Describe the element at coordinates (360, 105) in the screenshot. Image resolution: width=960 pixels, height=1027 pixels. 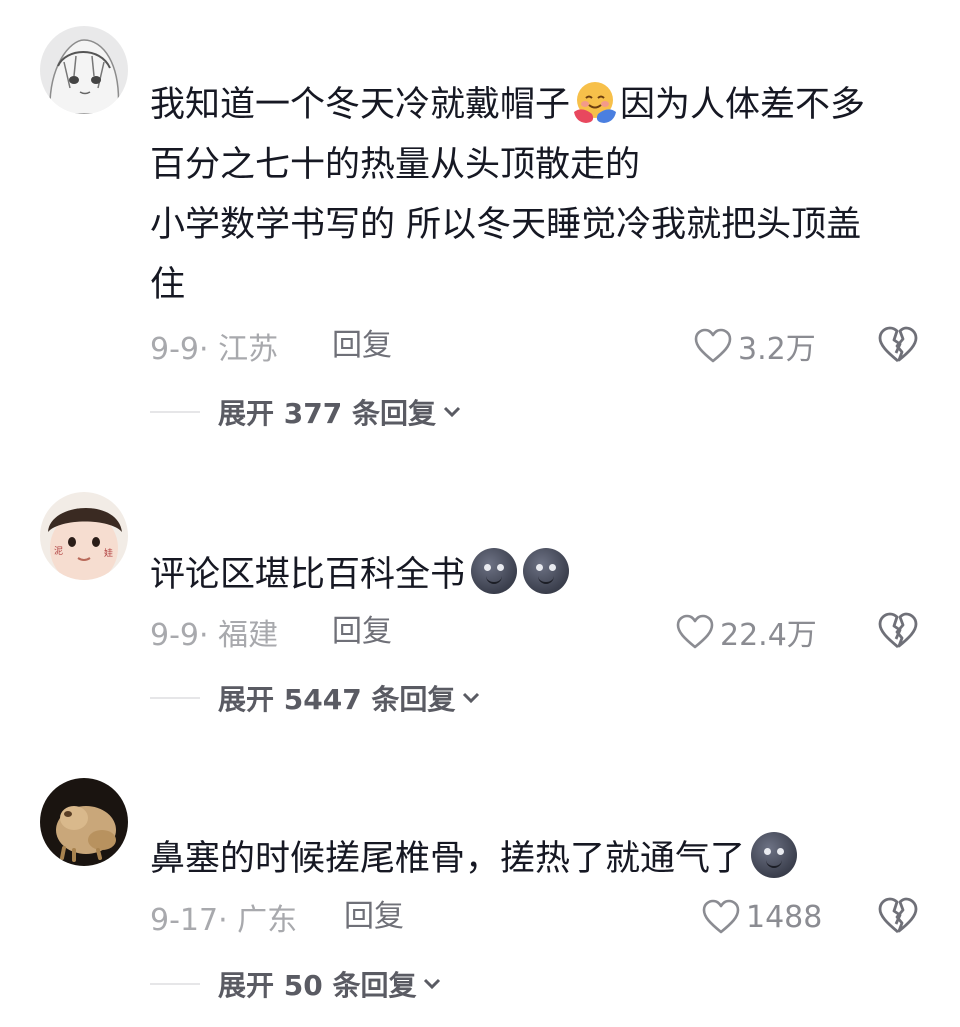
I see `comment-line-1: 我知道一个冬天冷就戴帽子` at that location.